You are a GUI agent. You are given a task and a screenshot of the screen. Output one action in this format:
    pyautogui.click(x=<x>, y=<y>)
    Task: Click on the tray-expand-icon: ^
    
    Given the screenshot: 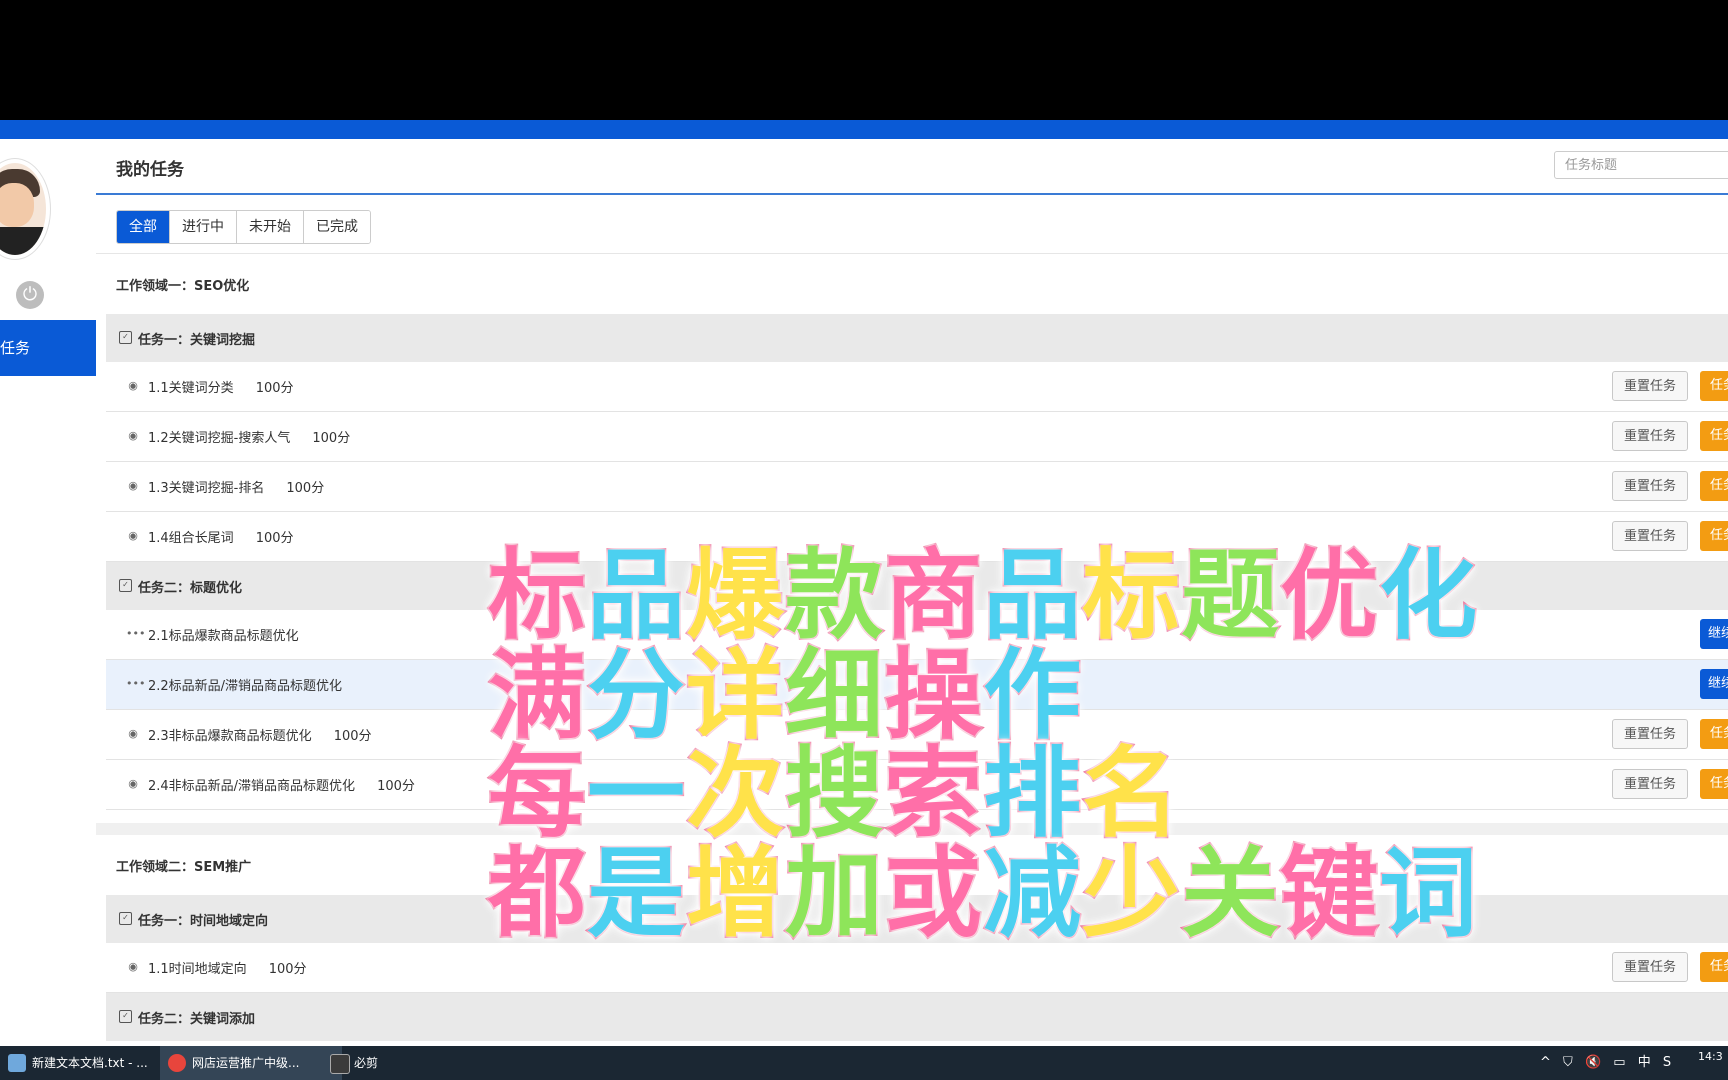 What is the action you would take?
    pyautogui.click(x=1545, y=1062)
    